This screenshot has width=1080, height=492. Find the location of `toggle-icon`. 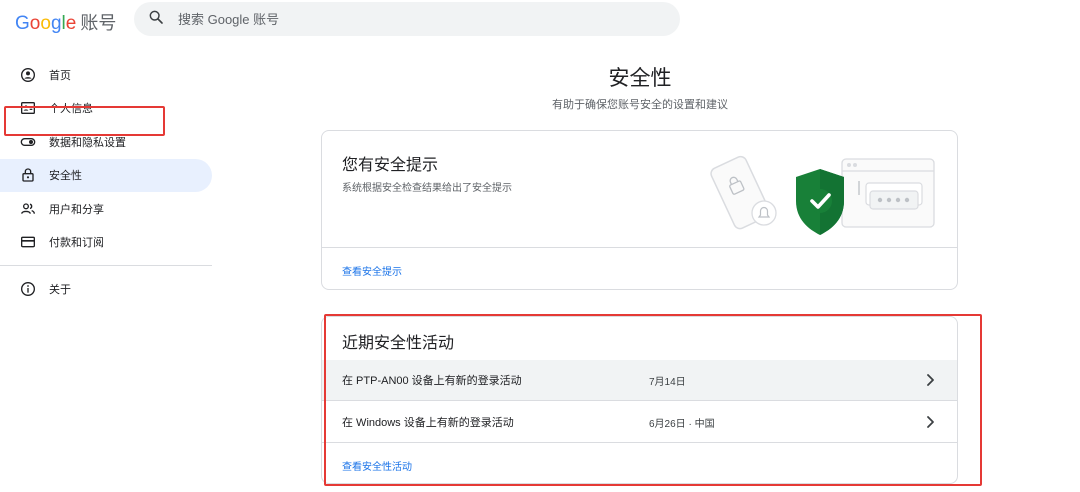

toggle-icon is located at coordinates (28, 142).